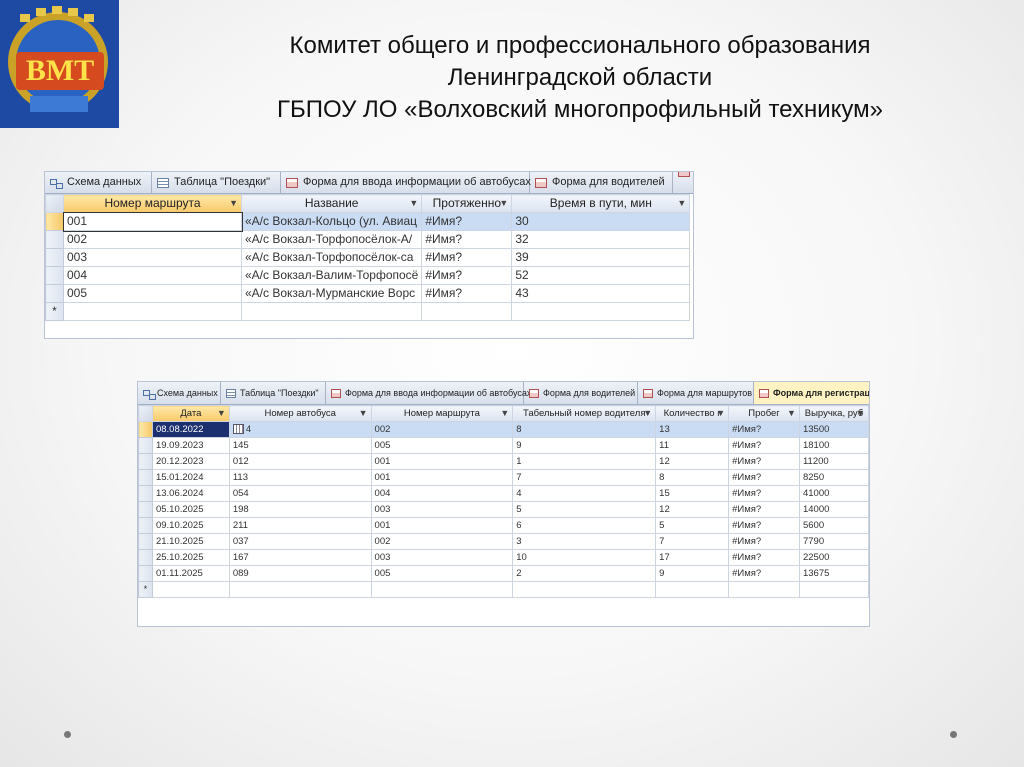 The width and height of the screenshot is (1024, 767). Describe the element at coordinates (833, 461) in the screenshot. I see `cell: 11200` at that location.